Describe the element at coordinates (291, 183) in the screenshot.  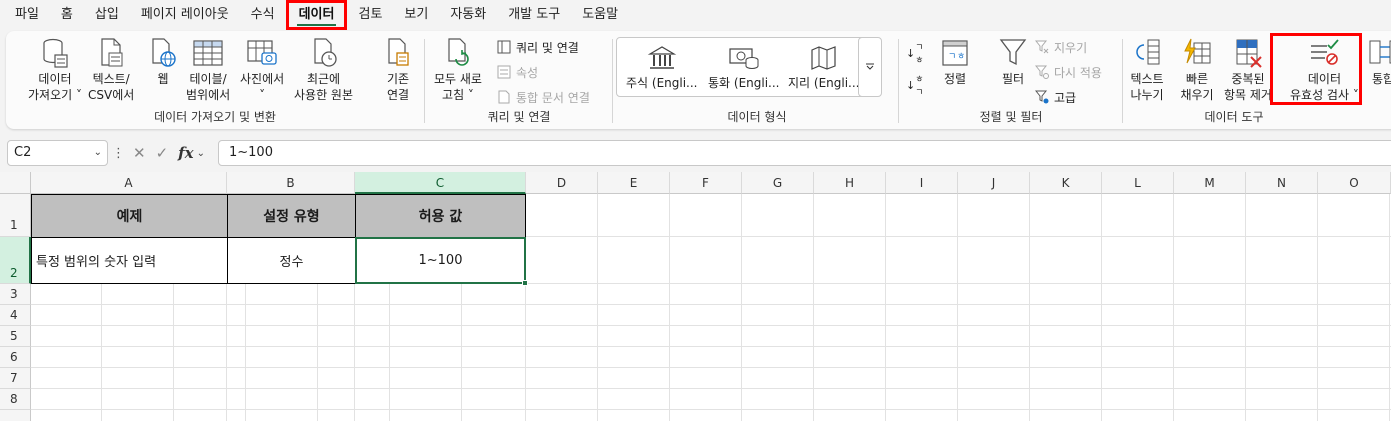
I see `column-header-b: B` at that location.